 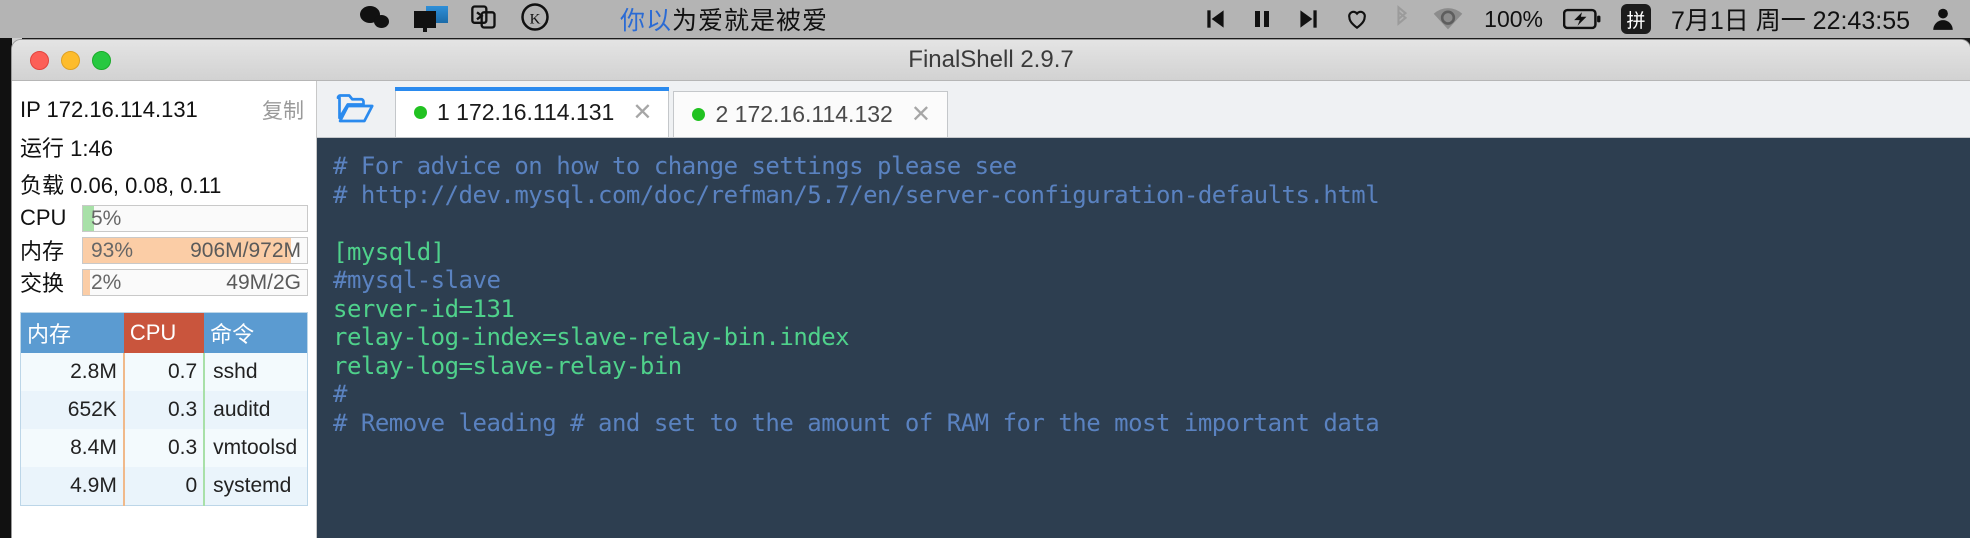 I want to click on row-memory: 8.4M, so click(x=72, y=448).